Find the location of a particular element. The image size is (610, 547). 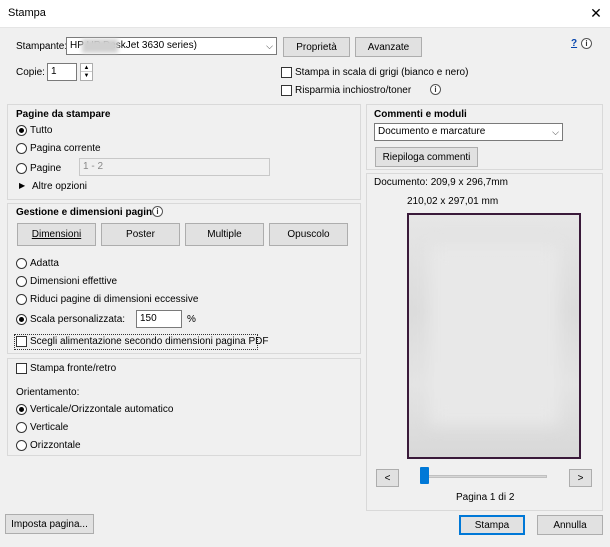

custom-scale-radio is located at coordinates (21, 319).